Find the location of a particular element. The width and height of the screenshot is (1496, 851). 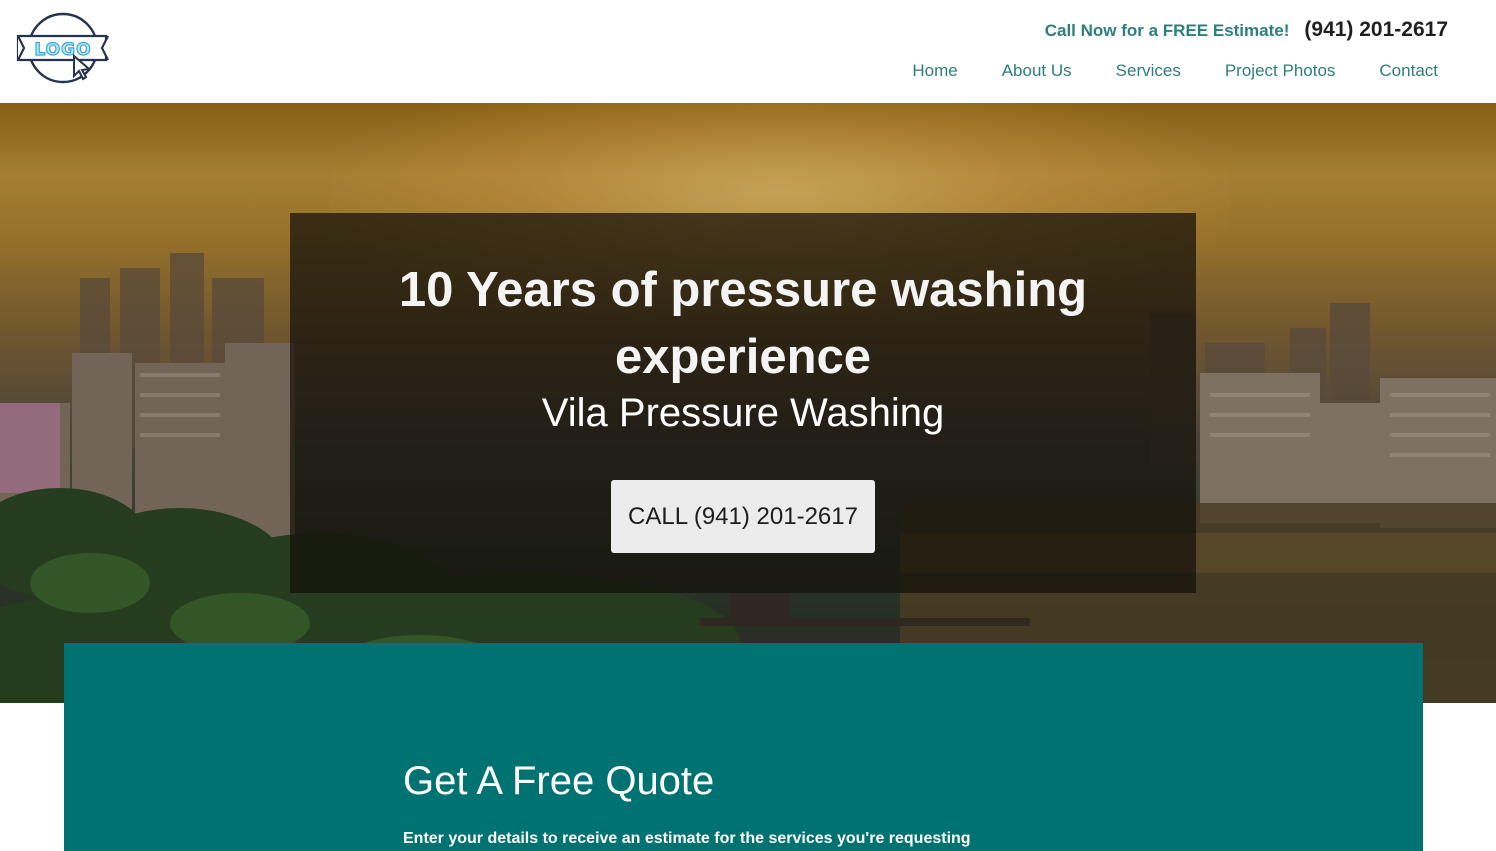

cta-text: Call Now for a FREE Estimate! is located at coordinates (1167, 30).